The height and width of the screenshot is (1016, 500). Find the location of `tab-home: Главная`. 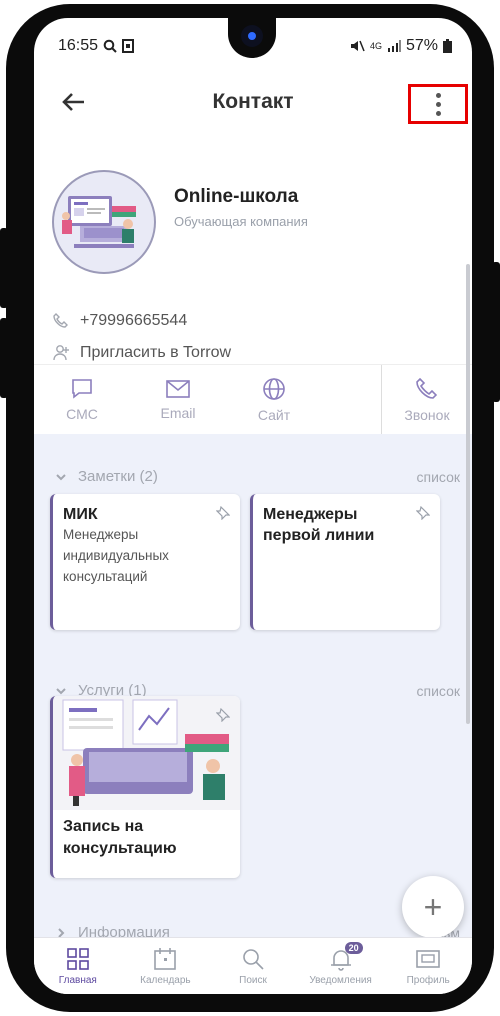

tab-home: Главная is located at coordinates (78, 966).